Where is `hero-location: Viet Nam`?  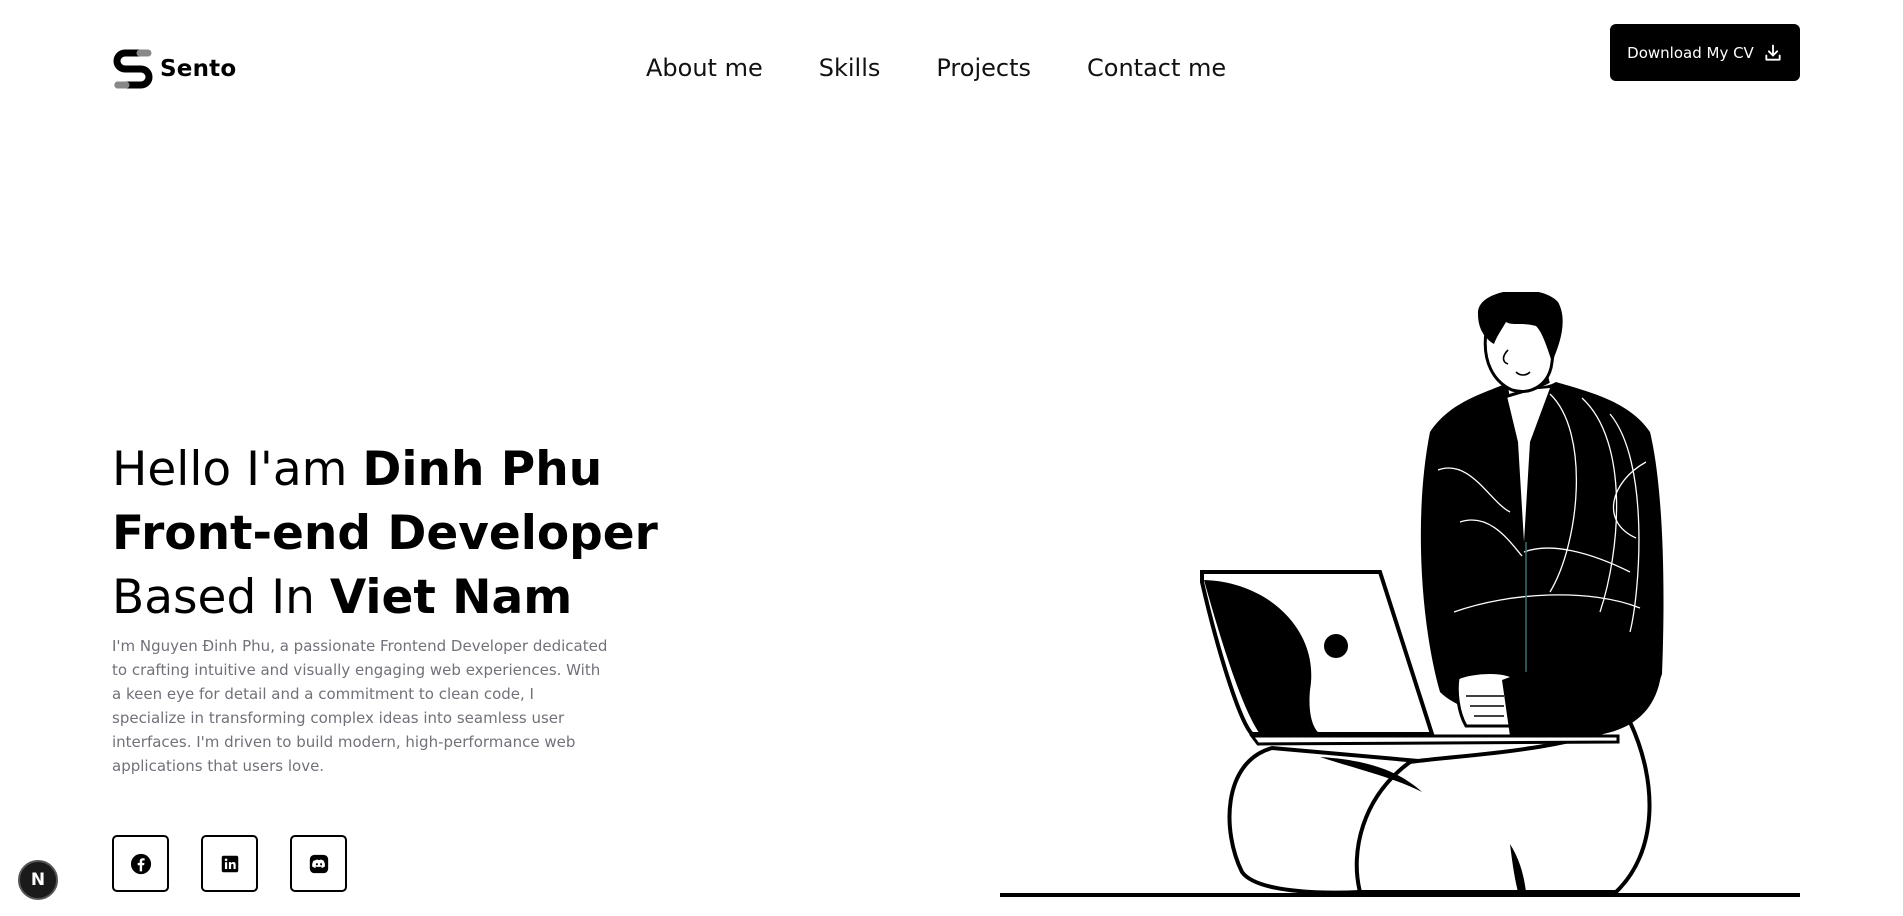 hero-location: Viet Nam is located at coordinates (451, 597).